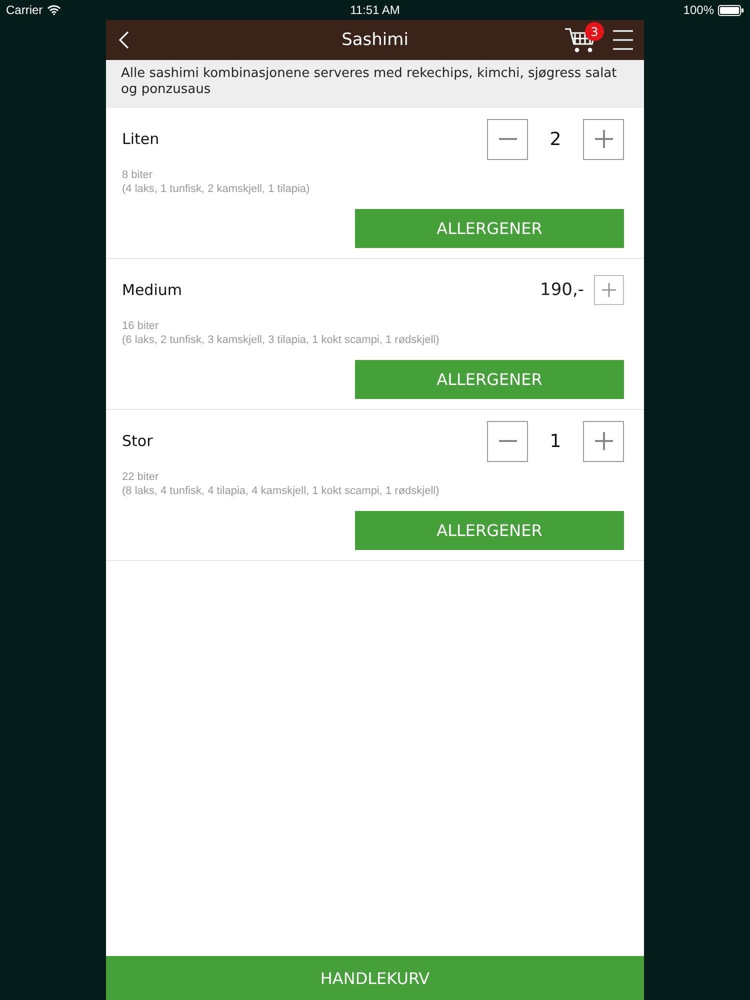 The image size is (750, 1000). What do you see at coordinates (141, 326) in the screenshot?
I see `piece-count: 16 biter` at bounding box center [141, 326].